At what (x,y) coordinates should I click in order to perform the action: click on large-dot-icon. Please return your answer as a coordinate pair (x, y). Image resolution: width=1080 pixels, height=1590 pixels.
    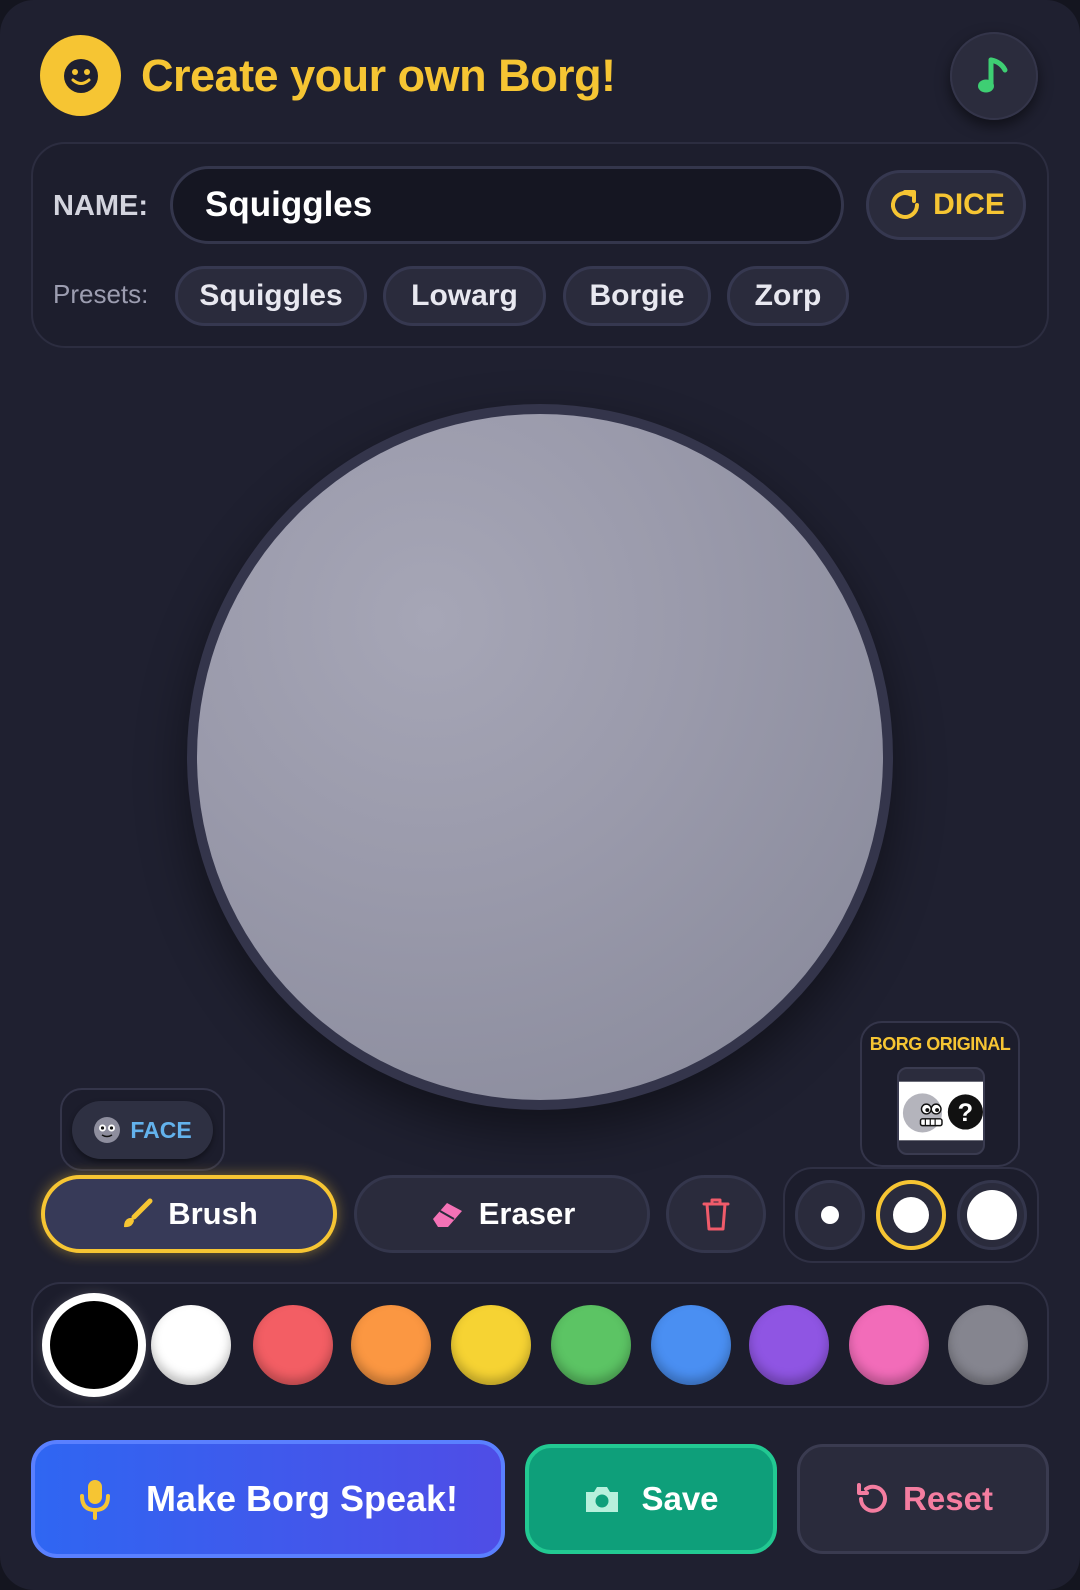
    Looking at the image, I should click on (992, 1215).